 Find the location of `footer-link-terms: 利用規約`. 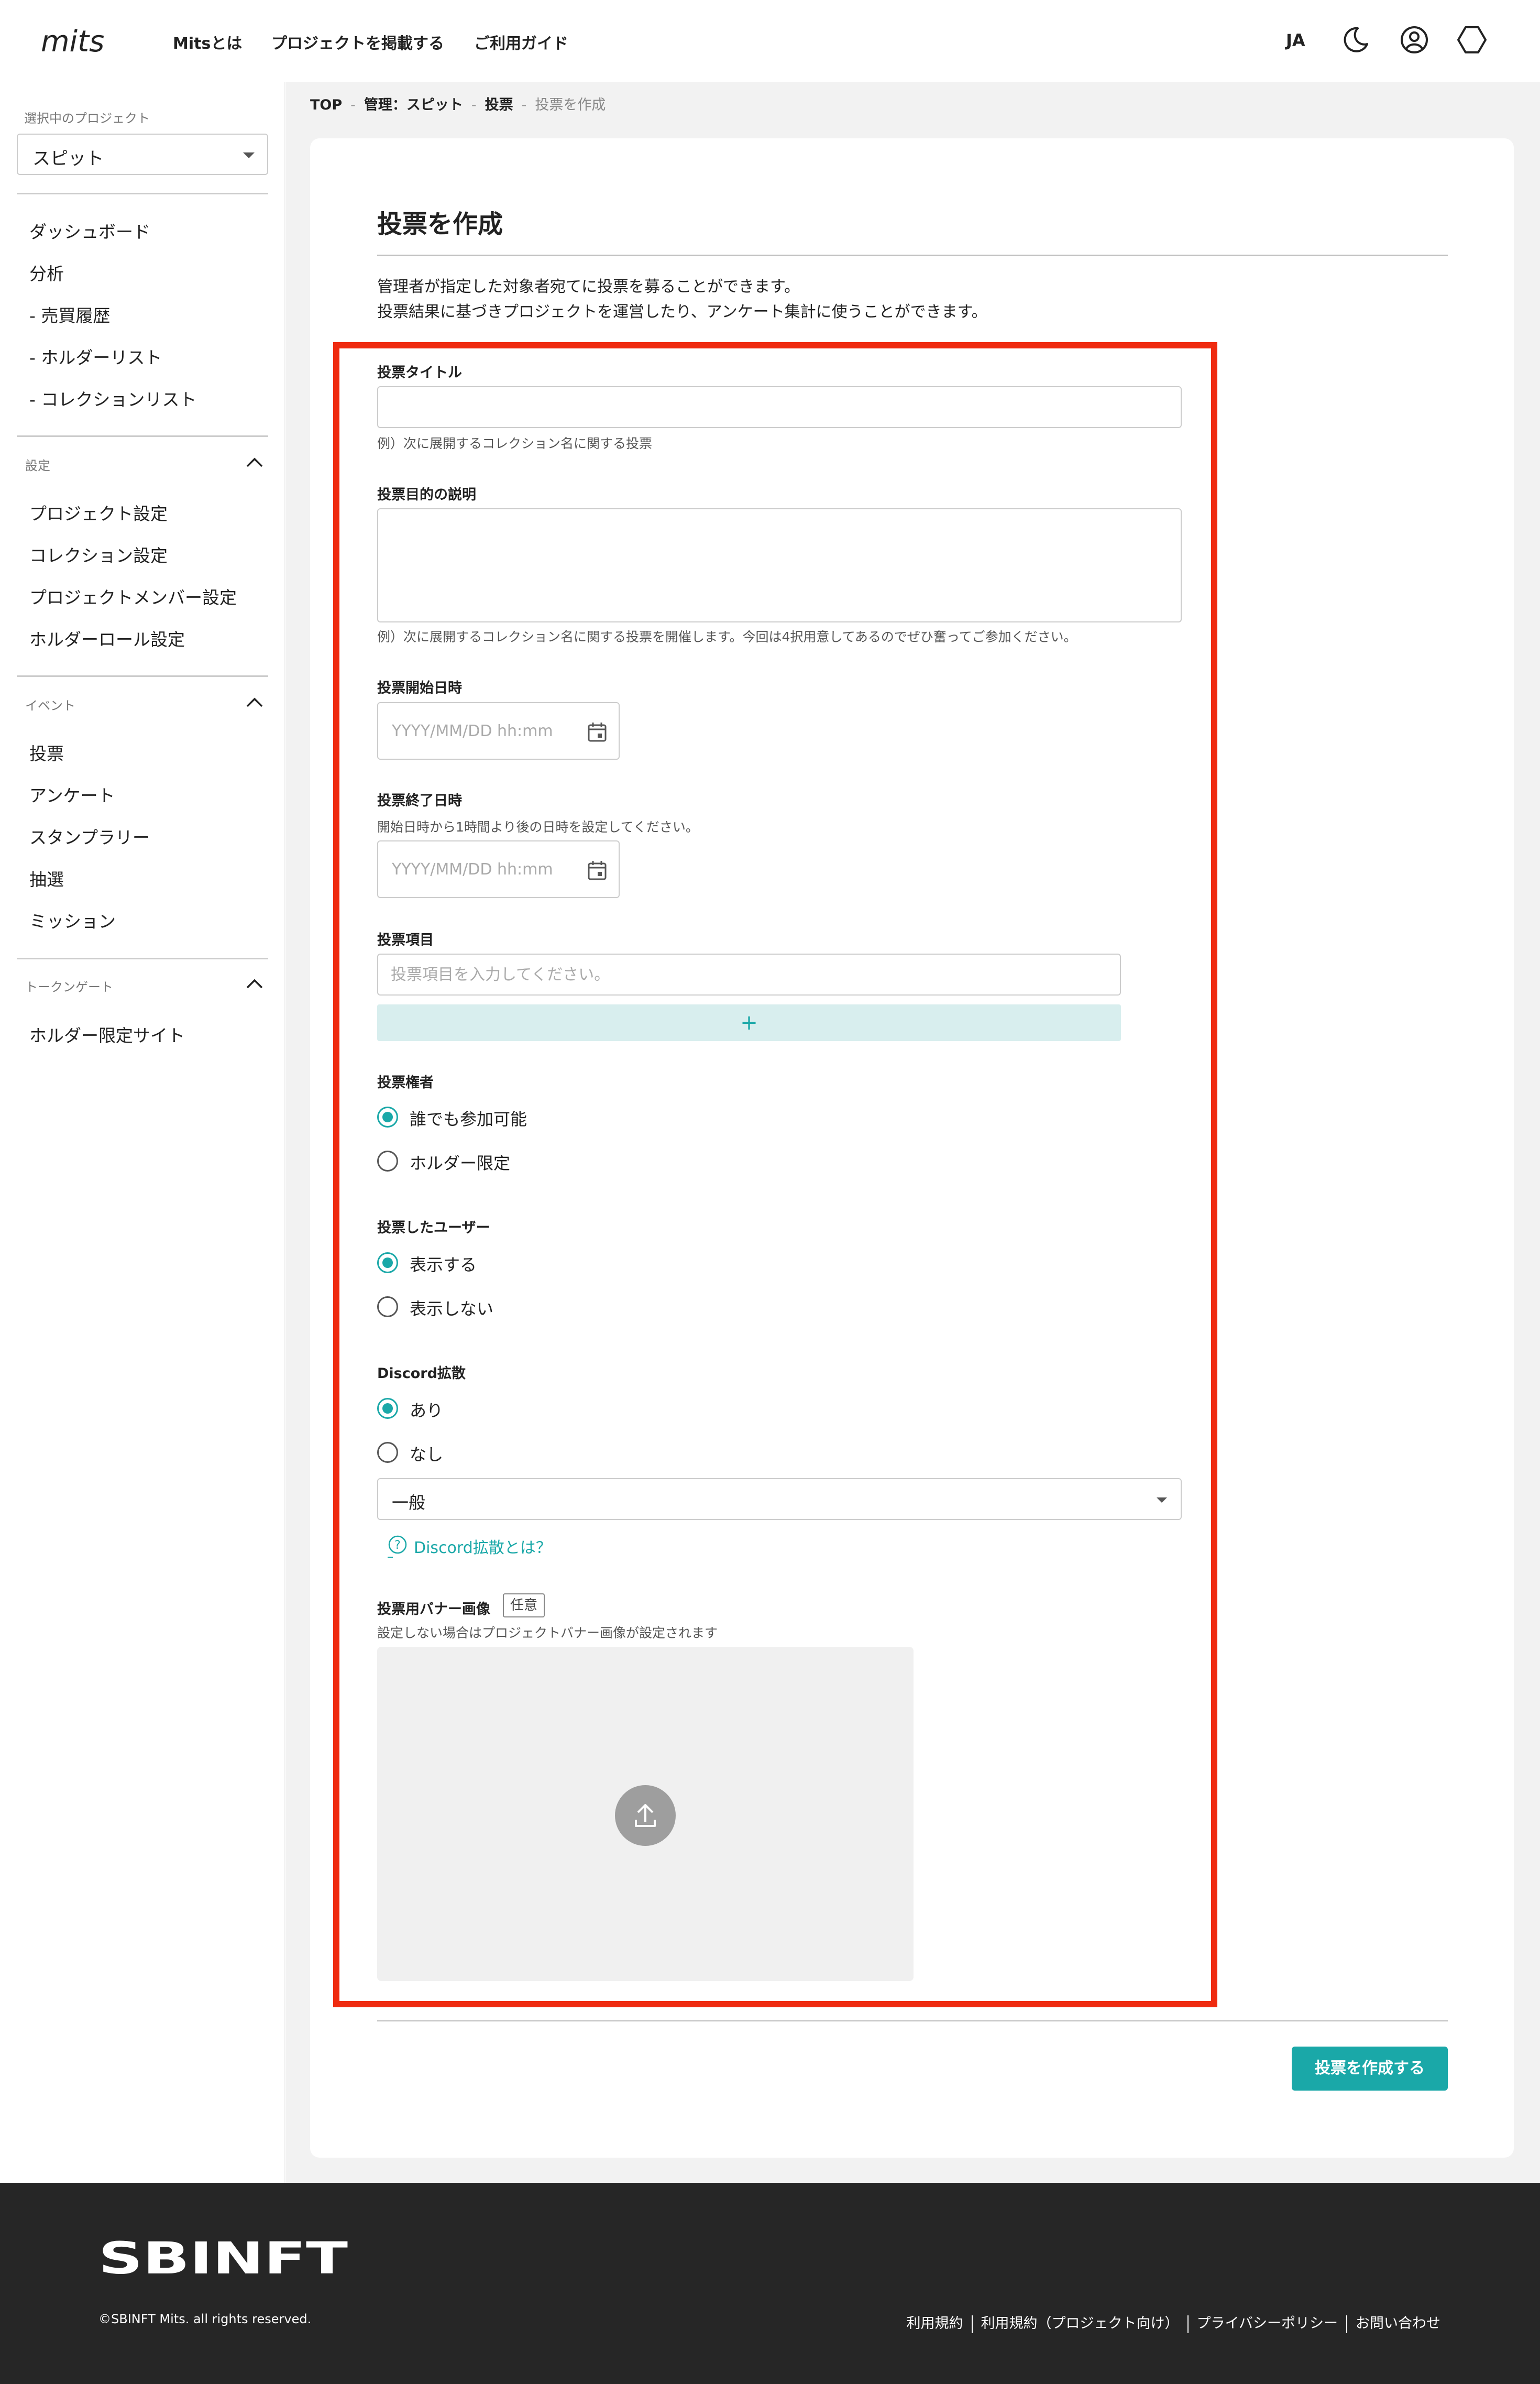

footer-link-terms: 利用規約 is located at coordinates (935, 2324).